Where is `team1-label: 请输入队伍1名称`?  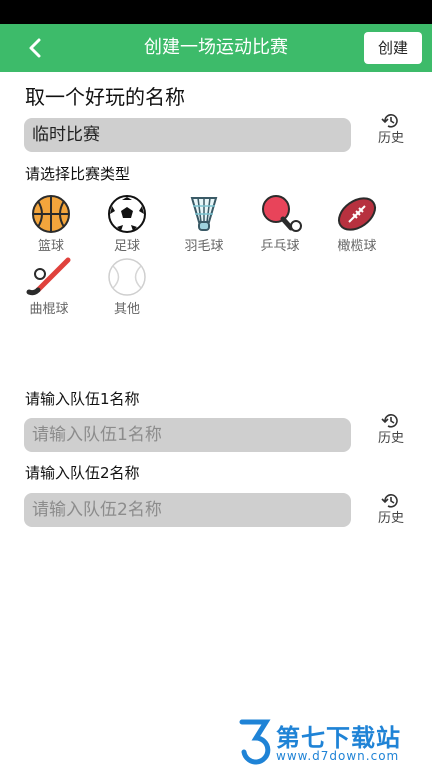 team1-label: 请输入队伍1名称 is located at coordinates (82, 399).